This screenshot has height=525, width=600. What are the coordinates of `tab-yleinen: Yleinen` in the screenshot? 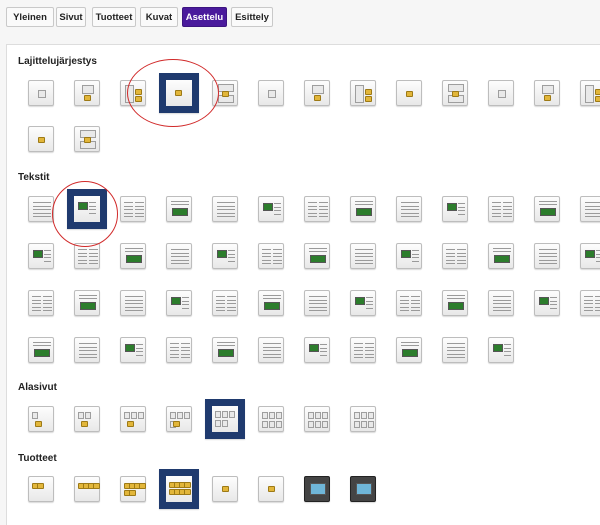 It's located at (30, 17).